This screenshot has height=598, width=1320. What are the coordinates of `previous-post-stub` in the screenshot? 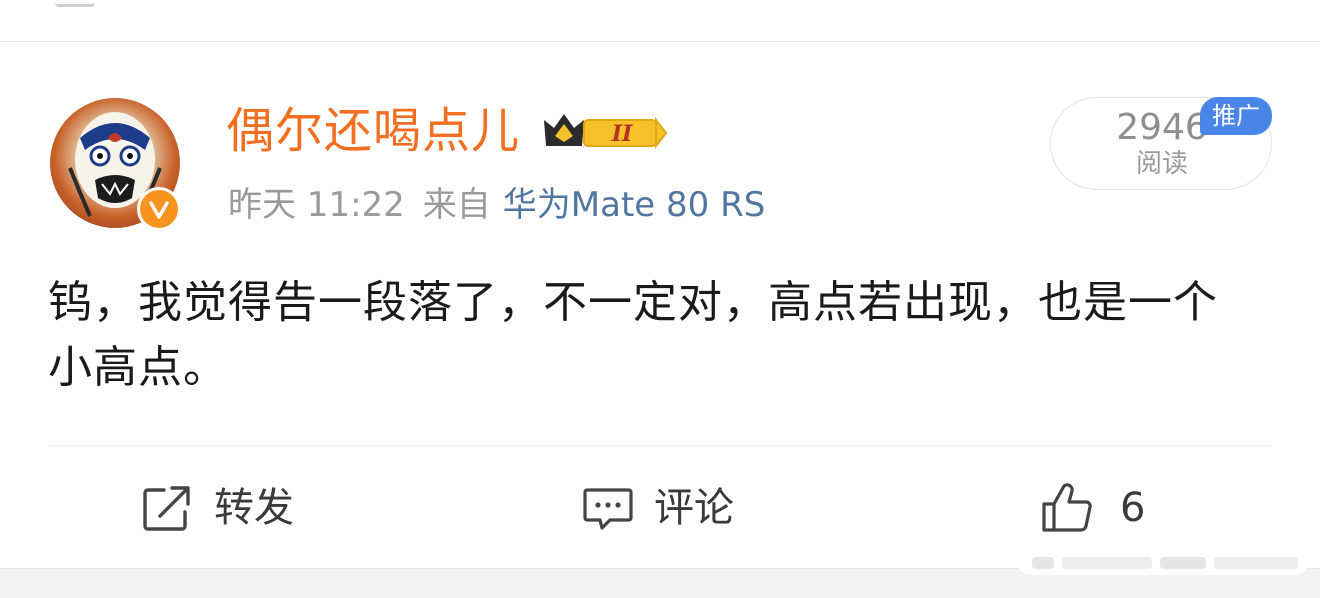 It's located at (75, 3).